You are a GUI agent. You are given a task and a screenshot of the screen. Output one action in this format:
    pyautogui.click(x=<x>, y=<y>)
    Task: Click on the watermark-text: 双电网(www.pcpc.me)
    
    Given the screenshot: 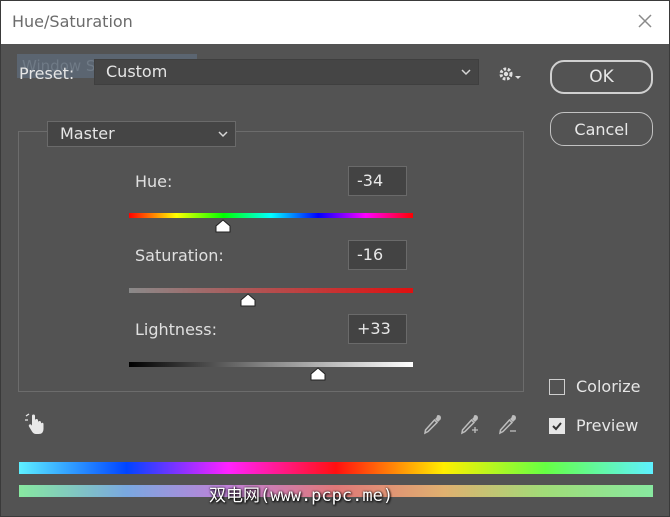 What is the action you would take?
    pyautogui.click(x=301, y=496)
    